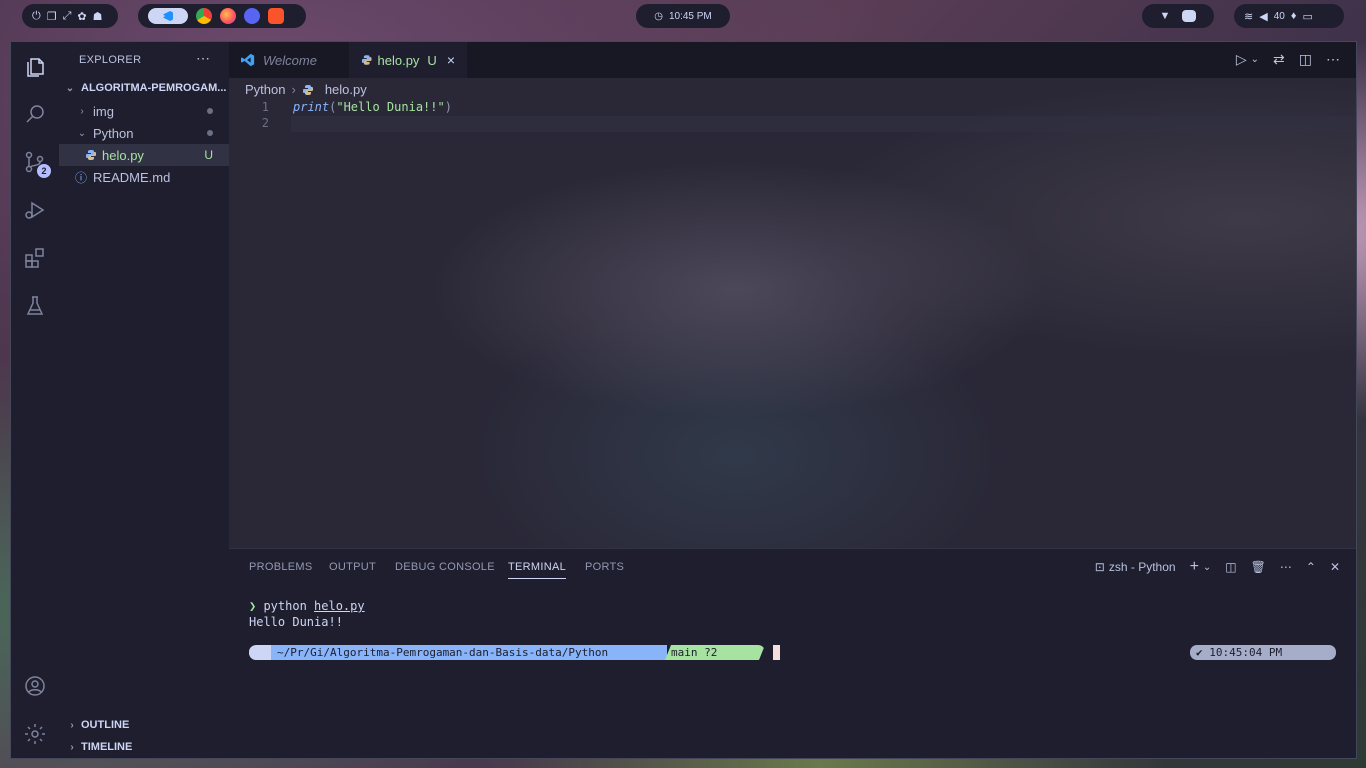 This screenshot has height=768, width=1366. What do you see at coordinates (604, 567) in the screenshot?
I see `tab-ports: PORTS` at bounding box center [604, 567].